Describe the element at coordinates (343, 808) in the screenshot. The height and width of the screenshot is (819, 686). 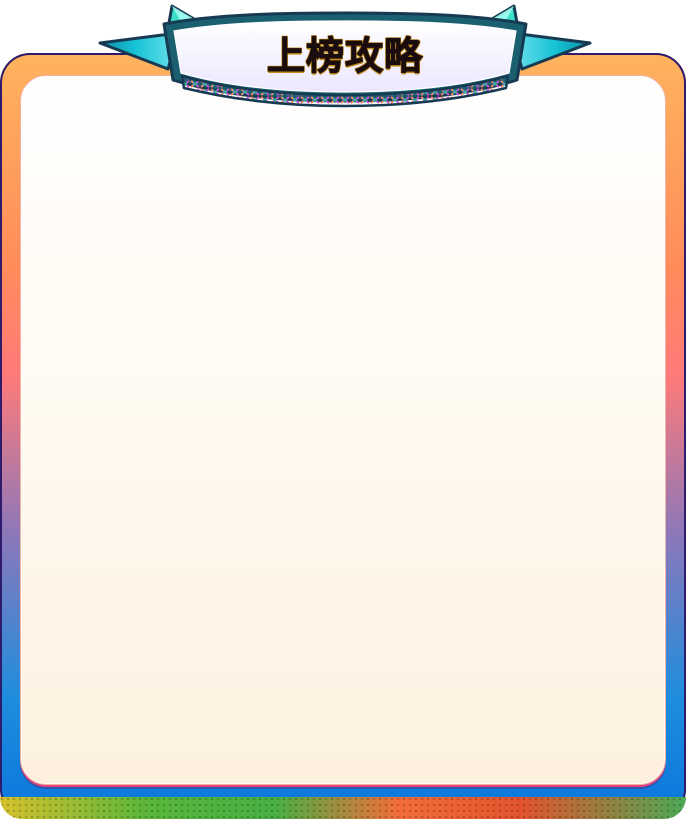
I see `bottom-pattern` at that location.